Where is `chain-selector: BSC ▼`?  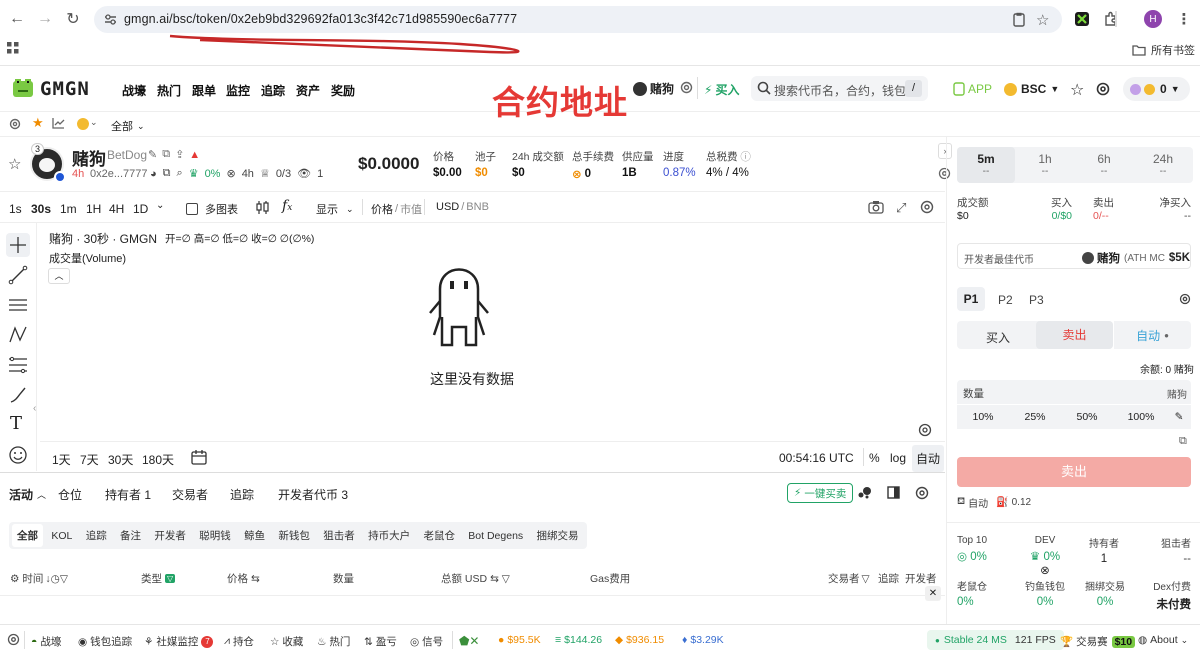 chain-selector: BSC ▼ is located at coordinates (1031, 89).